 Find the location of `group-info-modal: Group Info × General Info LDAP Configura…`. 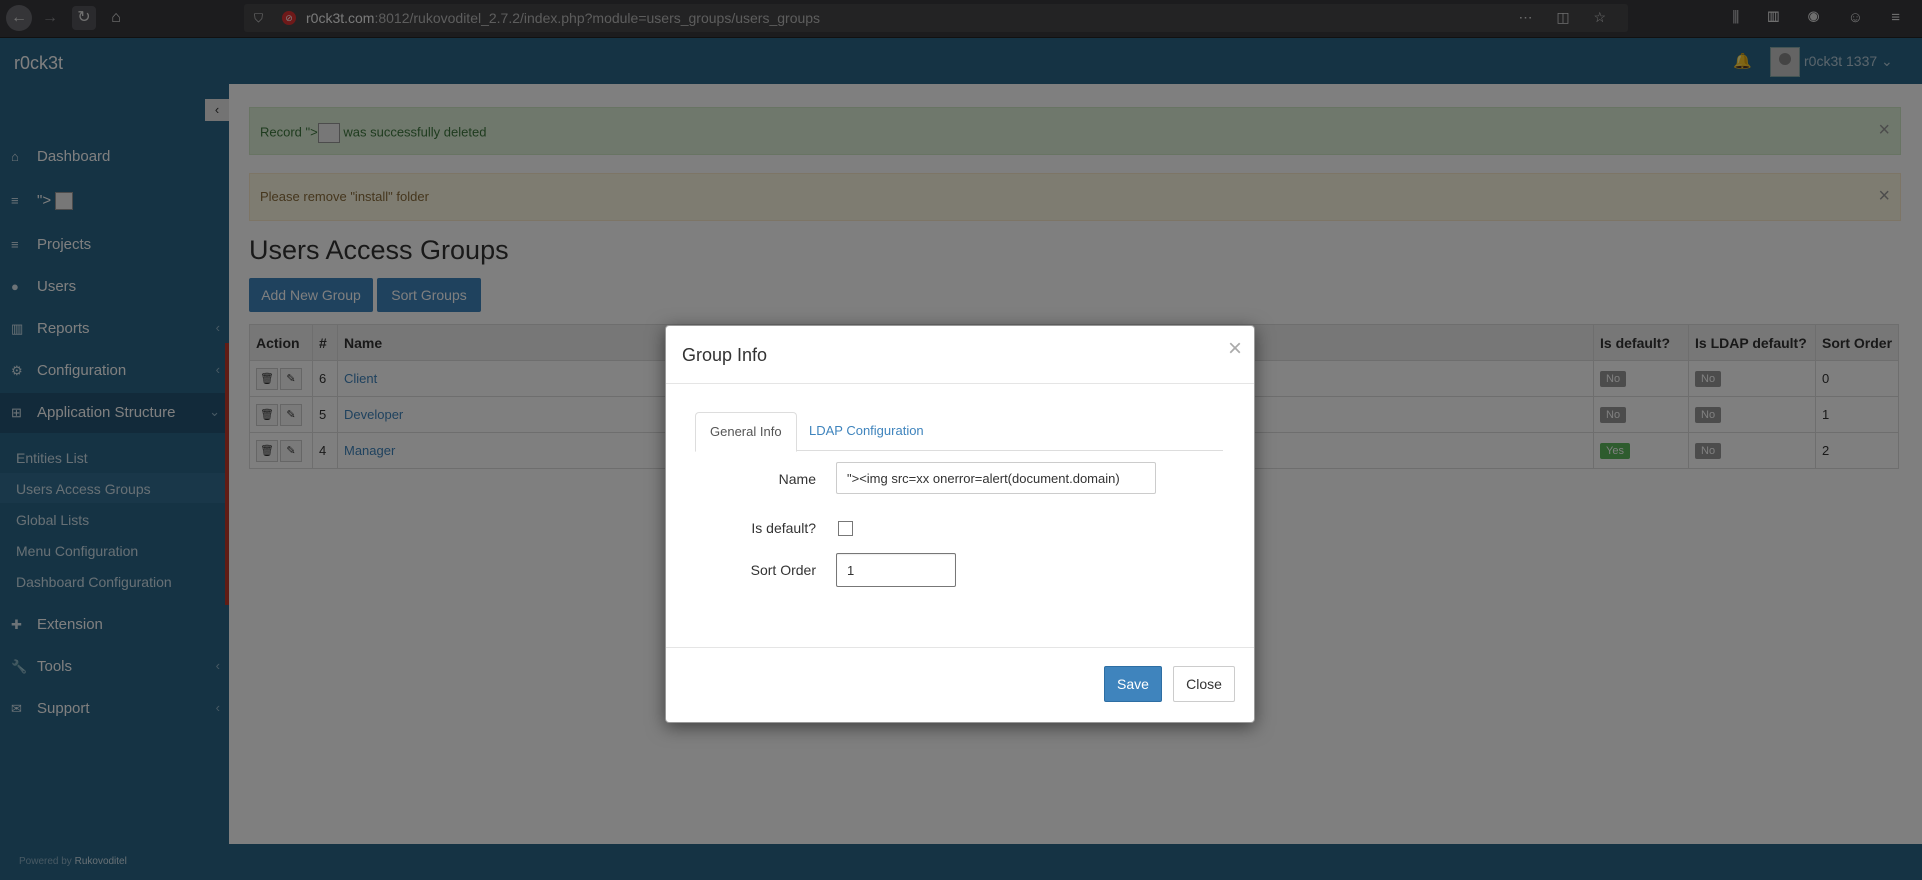

group-info-modal: Group Info × General Info LDAP Configura… is located at coordinates (960, 524).